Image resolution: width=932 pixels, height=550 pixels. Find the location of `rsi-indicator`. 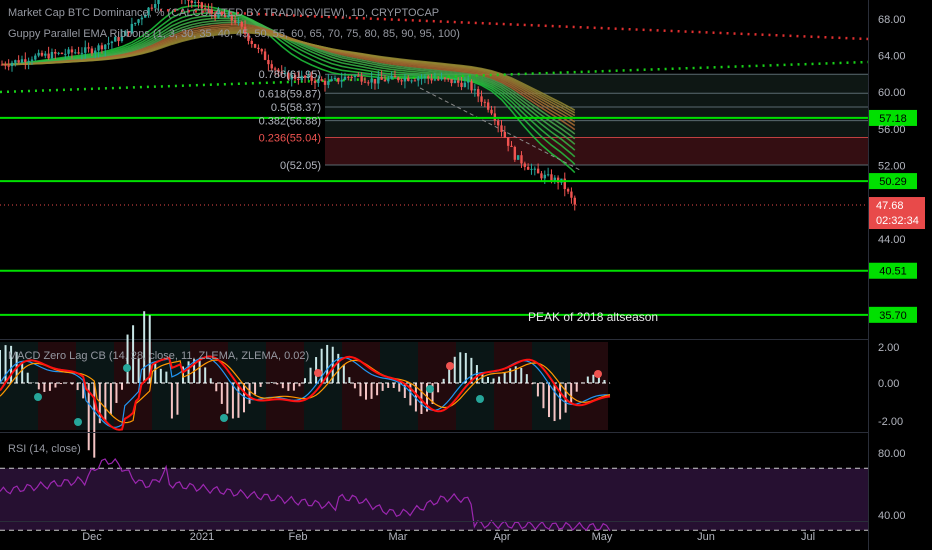

rsi-indicator is located at coordinates (434, 495).